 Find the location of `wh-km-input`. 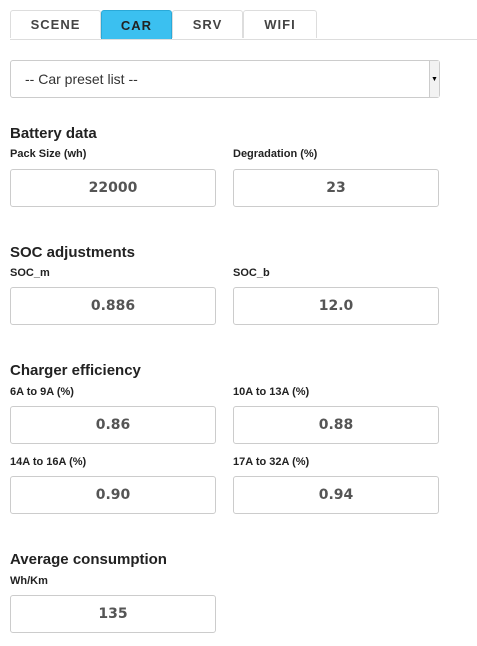

wh-km-input is located at coordinates (113, 614).